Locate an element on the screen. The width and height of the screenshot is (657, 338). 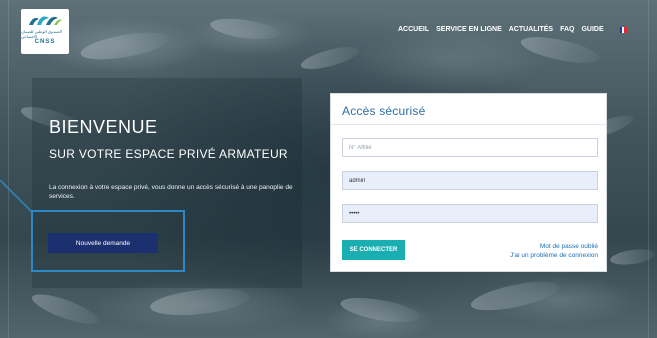
nav-item-guide: GUIDE is located at coordinates (592, 29).